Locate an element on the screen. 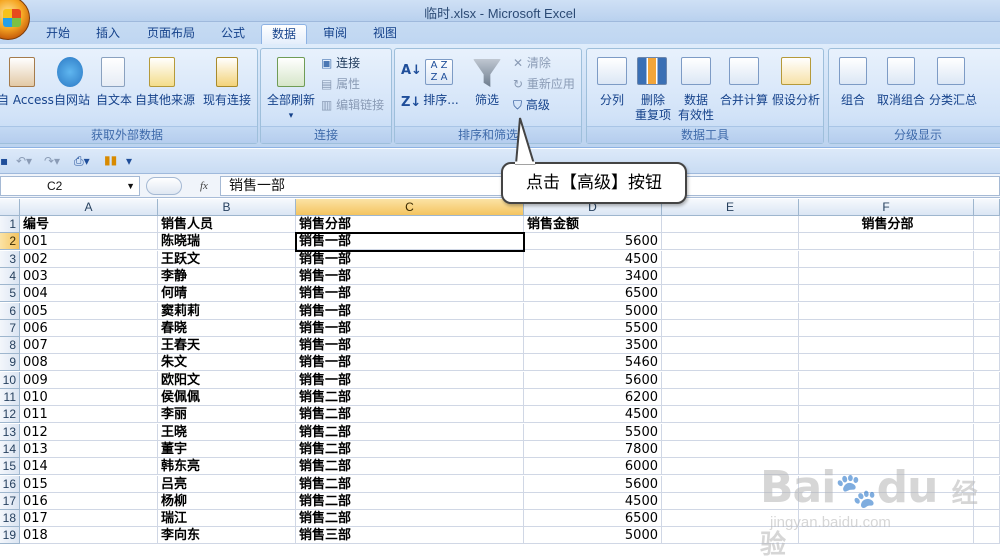  grid-cell: 韩东亮 is located at coordinates (227, 467).